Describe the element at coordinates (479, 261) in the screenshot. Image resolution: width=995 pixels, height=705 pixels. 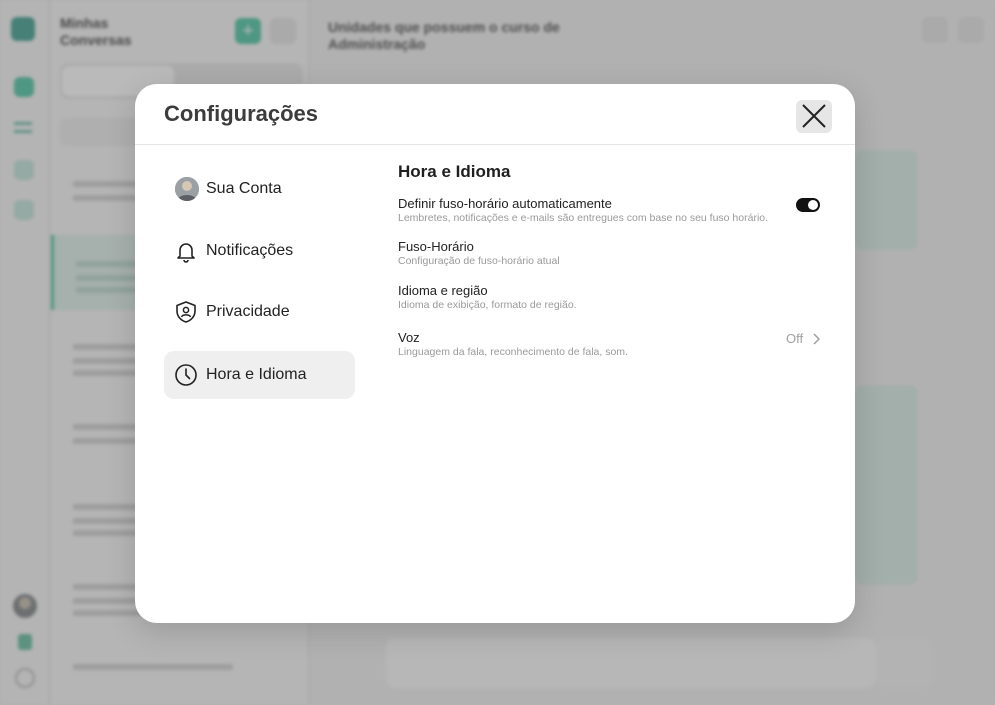
I see `setting-description: Configuração de fuso-horário atual` at that location.